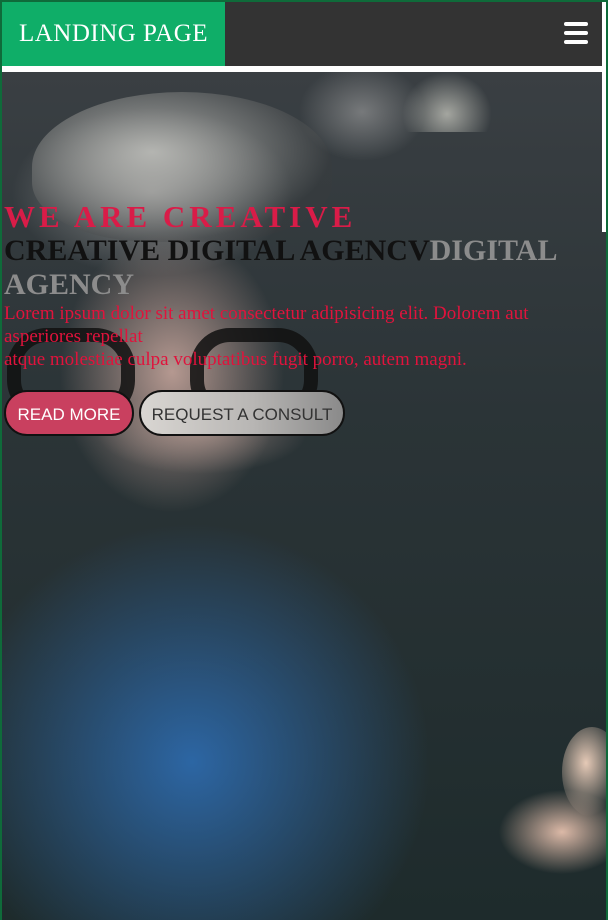  What do you see at coordinates (447, 102) in the screenshot?
I see `hero-photo-lamp` at bounding box center [447, 102].